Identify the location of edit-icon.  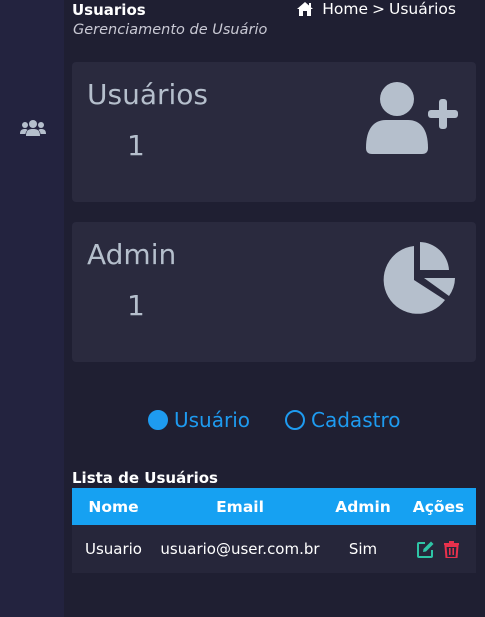
(425, 549).